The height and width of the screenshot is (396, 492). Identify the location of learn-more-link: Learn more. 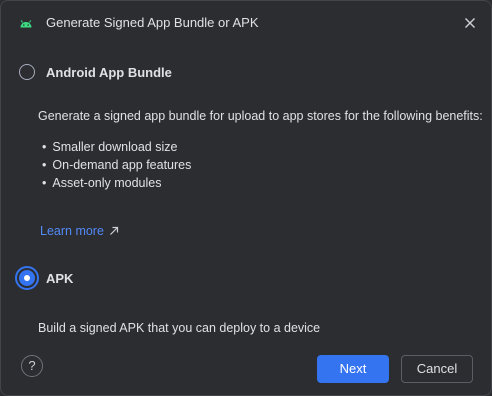
(79, 231).